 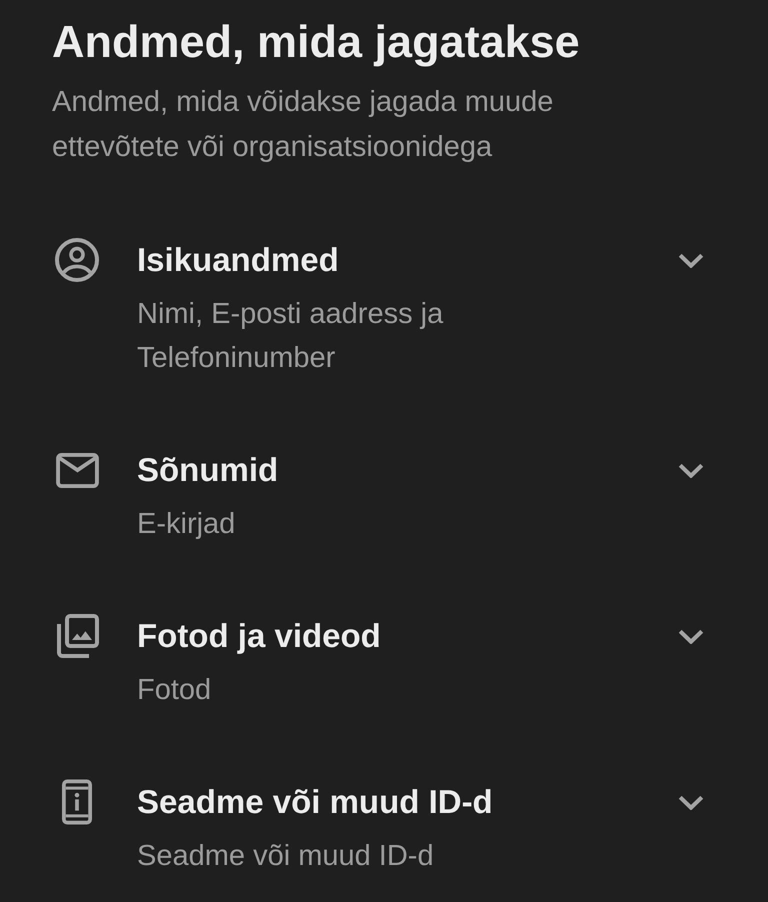 What do you see at coordinates (316, 42) in the screenshot?
I see `page-title: Andmed, mida jagatakse` at bounding box center [316, 42].